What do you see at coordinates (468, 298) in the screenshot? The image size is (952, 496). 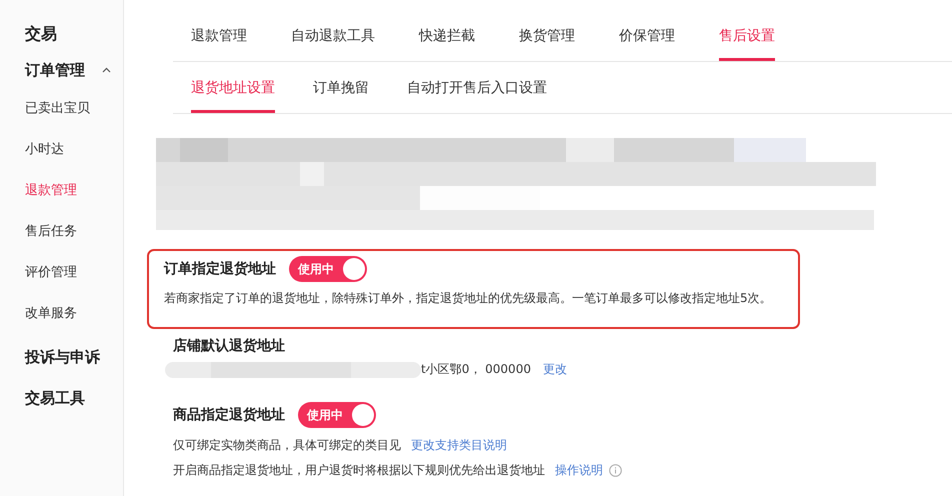 I see `description-text: 若商家指定了订单的退货地址，除特殊订单外，指定退货地址的优先级最高。一笔订单最多可以修改指定地址5次。` at bounding box center [468, 298].